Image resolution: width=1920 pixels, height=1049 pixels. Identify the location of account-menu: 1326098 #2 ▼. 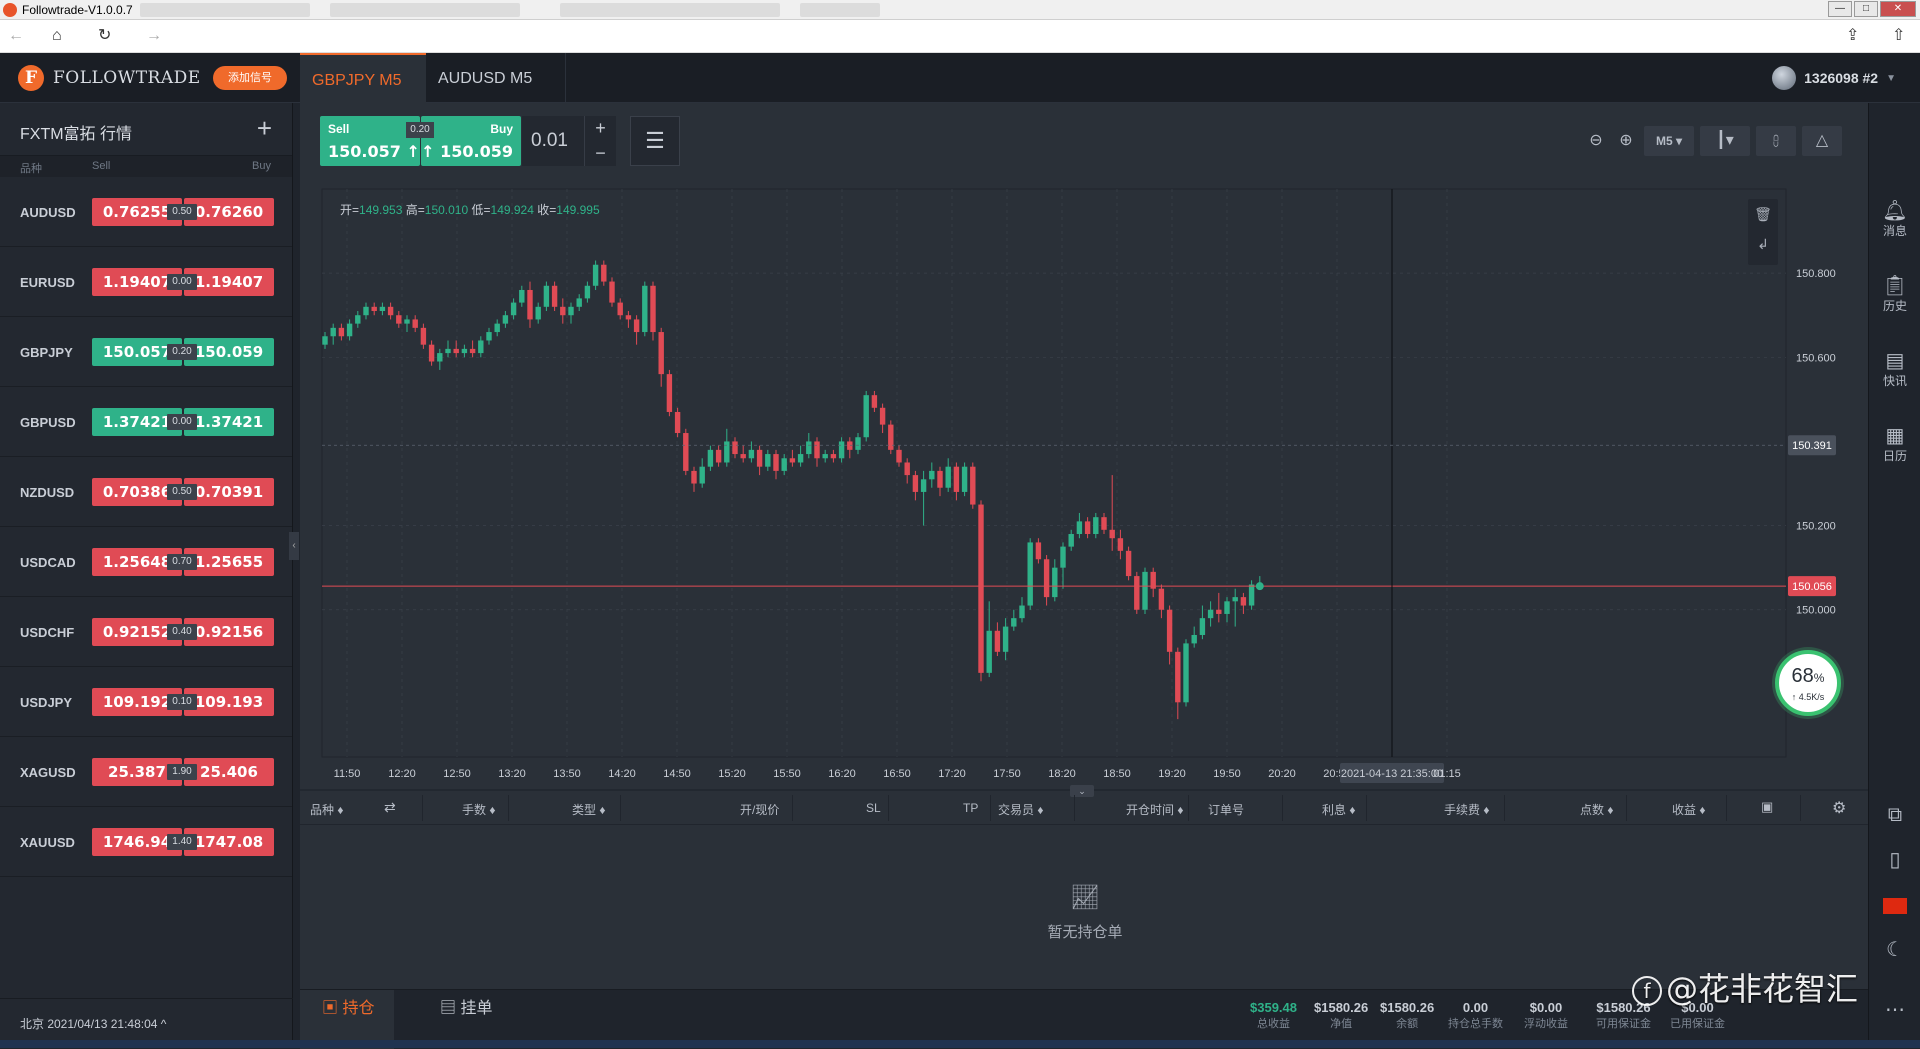
(1834, 78).